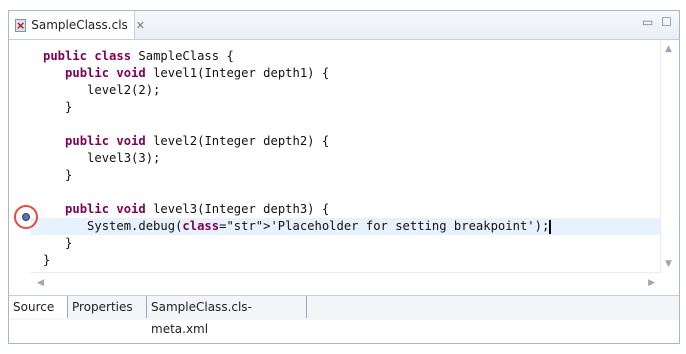  What do you see at coordinates (20, 167) in the screenshot?
I see `editor-gutter` at bounding box center [20, 167].